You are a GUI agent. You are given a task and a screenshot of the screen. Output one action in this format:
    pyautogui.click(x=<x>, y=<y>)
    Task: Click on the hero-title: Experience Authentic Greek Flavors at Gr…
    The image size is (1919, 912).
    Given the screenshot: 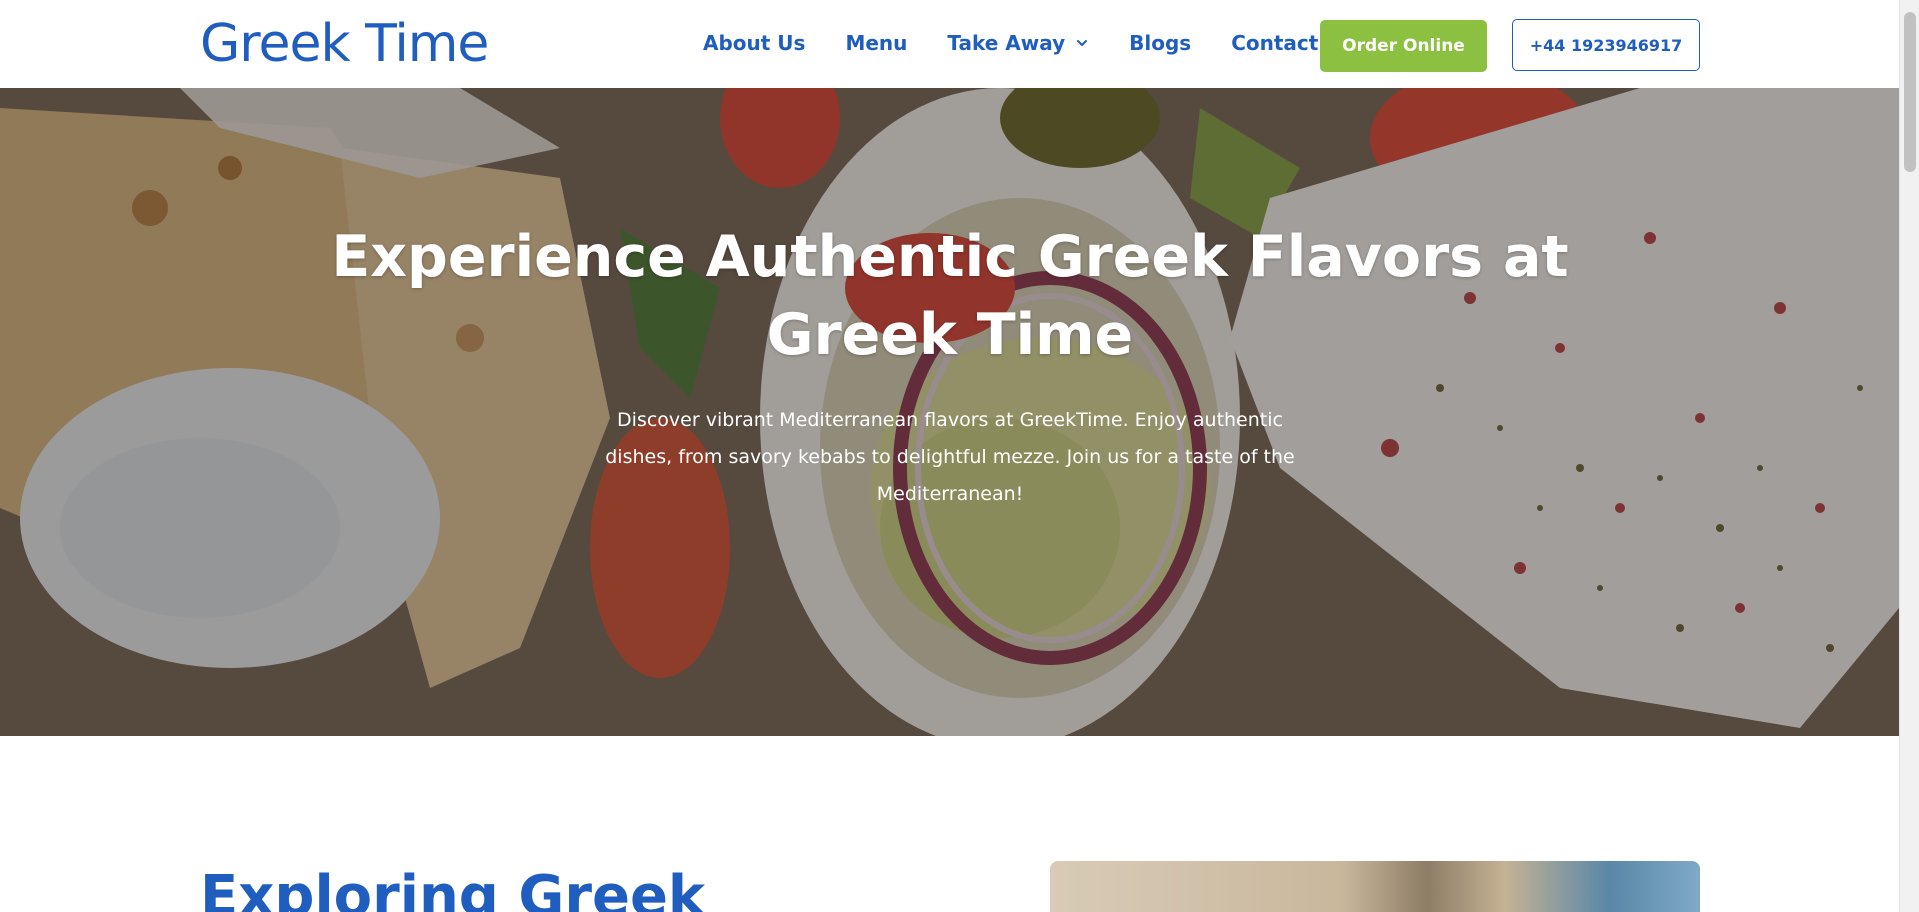 What is the action you would take?
    pyautogui.click(x=950, y=296)
    